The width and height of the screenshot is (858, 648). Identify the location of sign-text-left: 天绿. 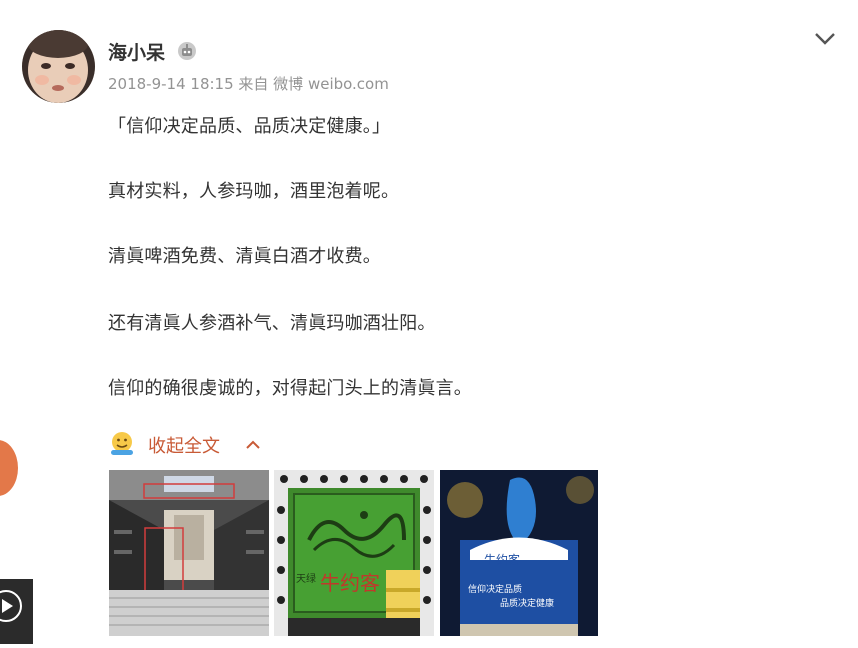
(306, 578).